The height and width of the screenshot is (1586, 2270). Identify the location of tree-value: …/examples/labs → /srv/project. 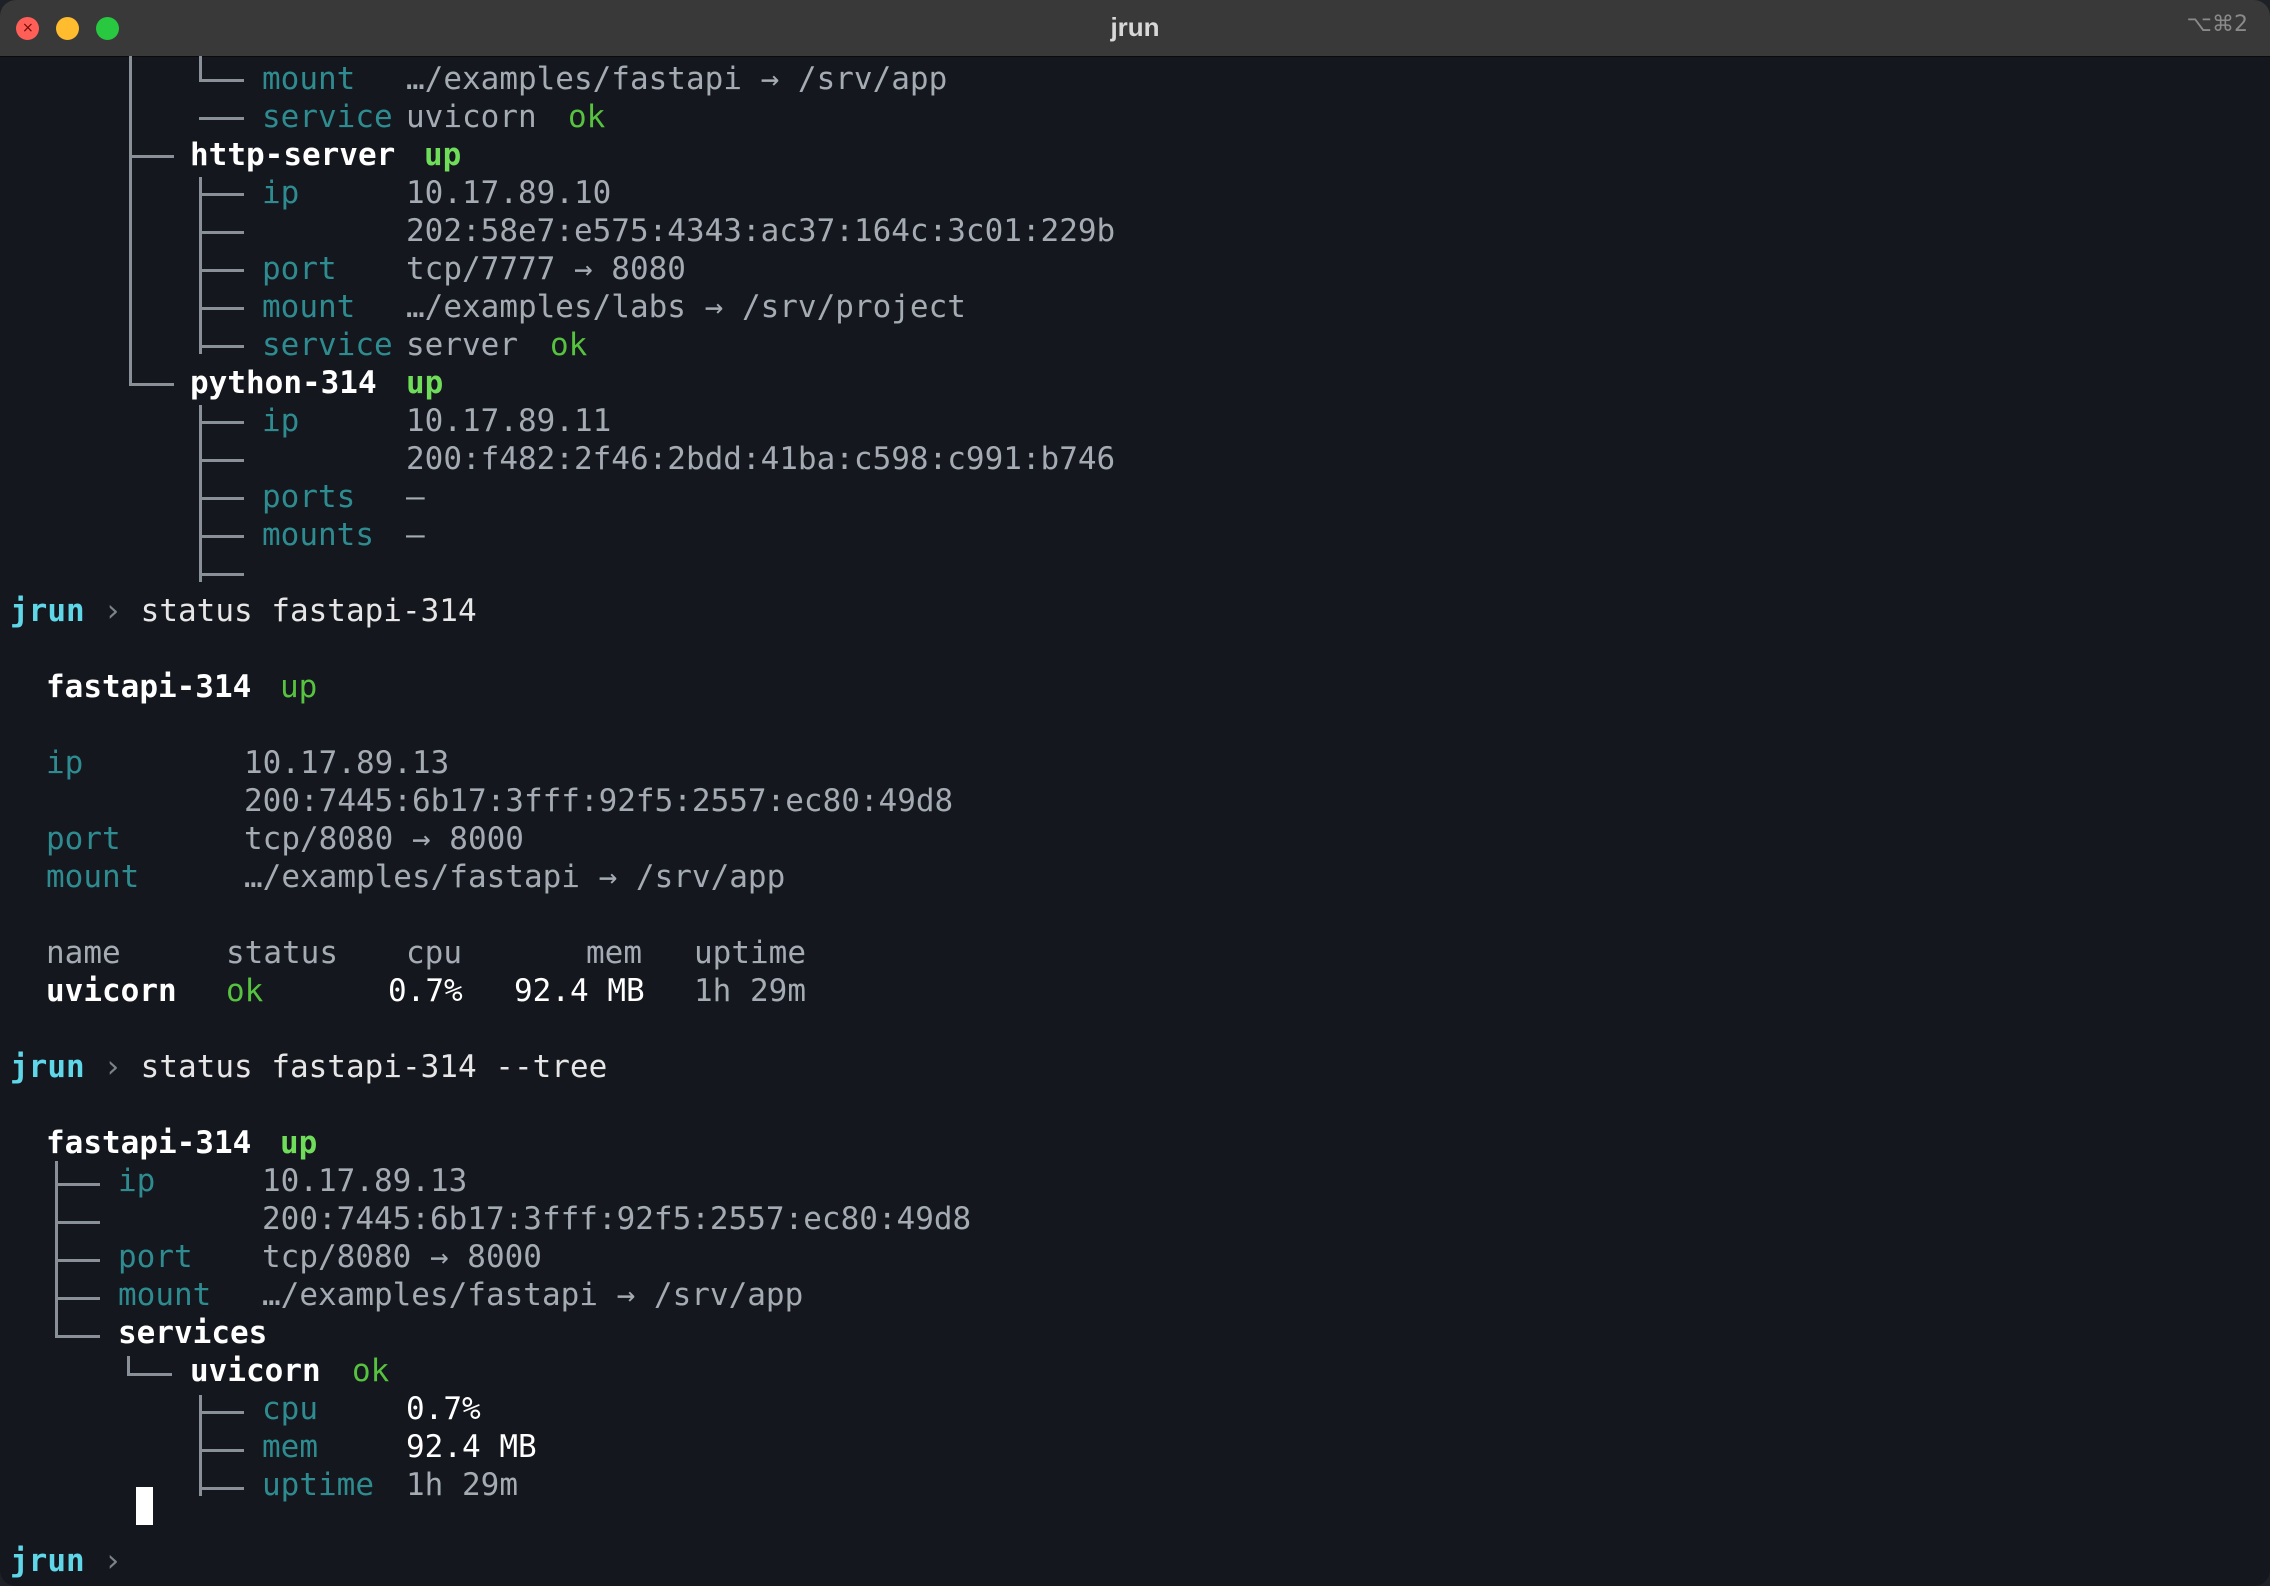
(686, 307).